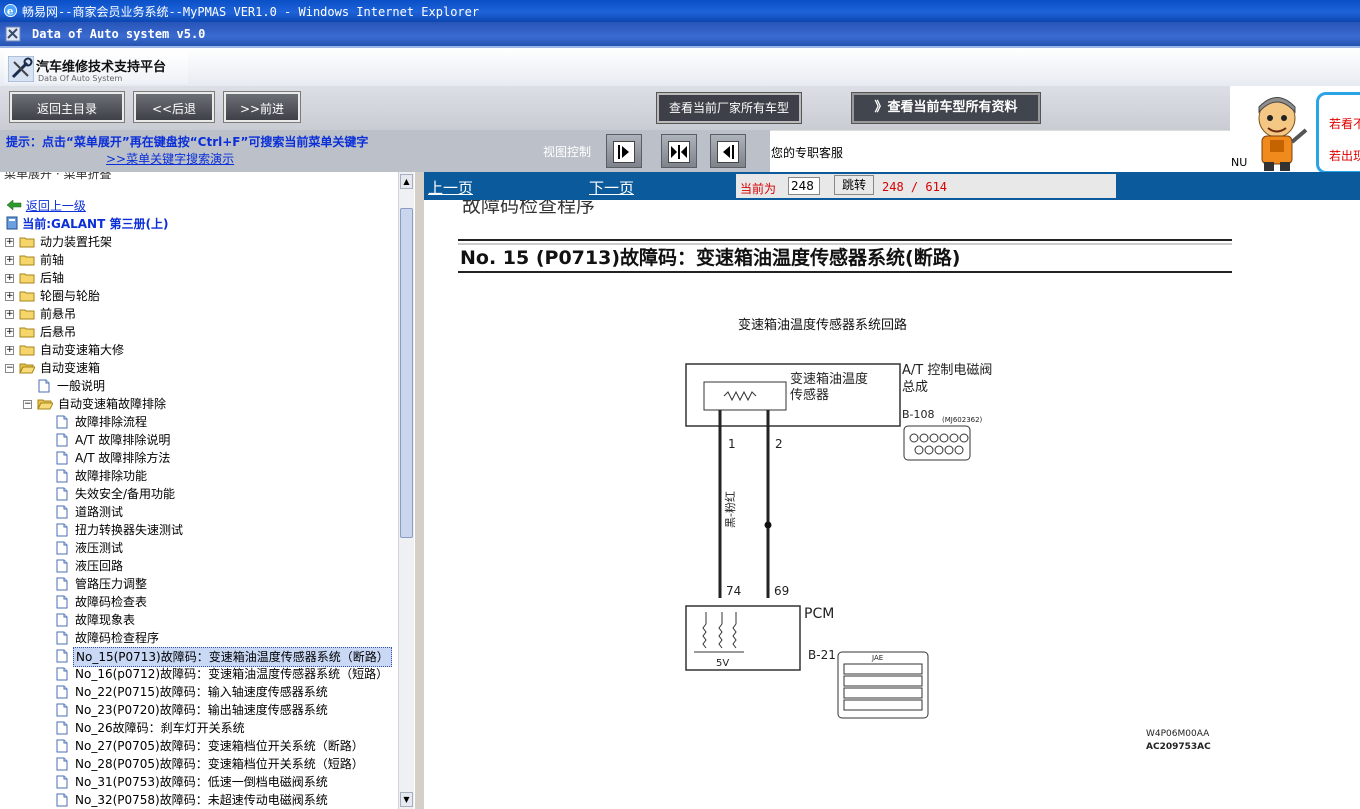  I want to click on ie-logo-icon: e, so click(10, 10).